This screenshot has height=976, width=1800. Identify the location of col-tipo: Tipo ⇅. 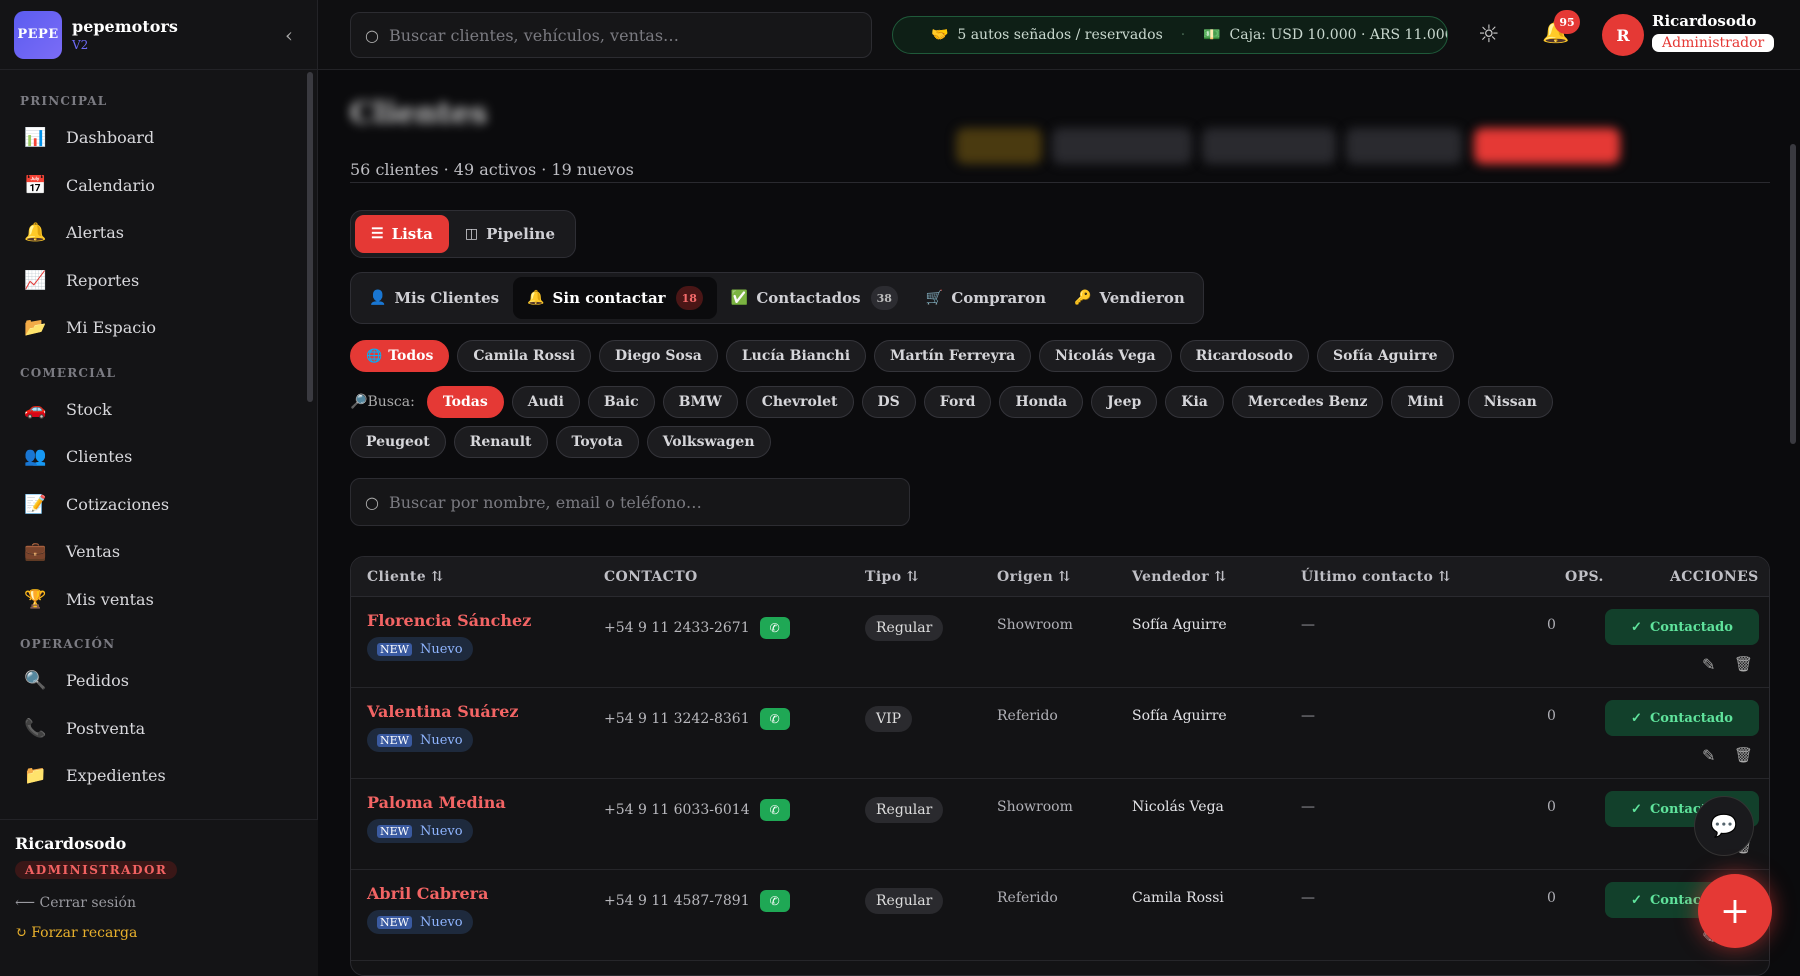
(892, 577).